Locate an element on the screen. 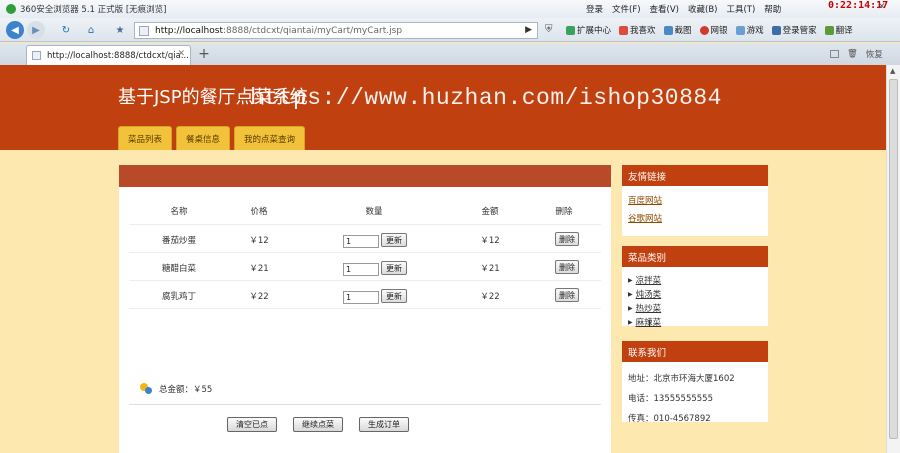 Image resolution: width=900 pixels, height=453 pixels. tab-bar-right: 🗑 恢复 is located at coordinates (856, 54).